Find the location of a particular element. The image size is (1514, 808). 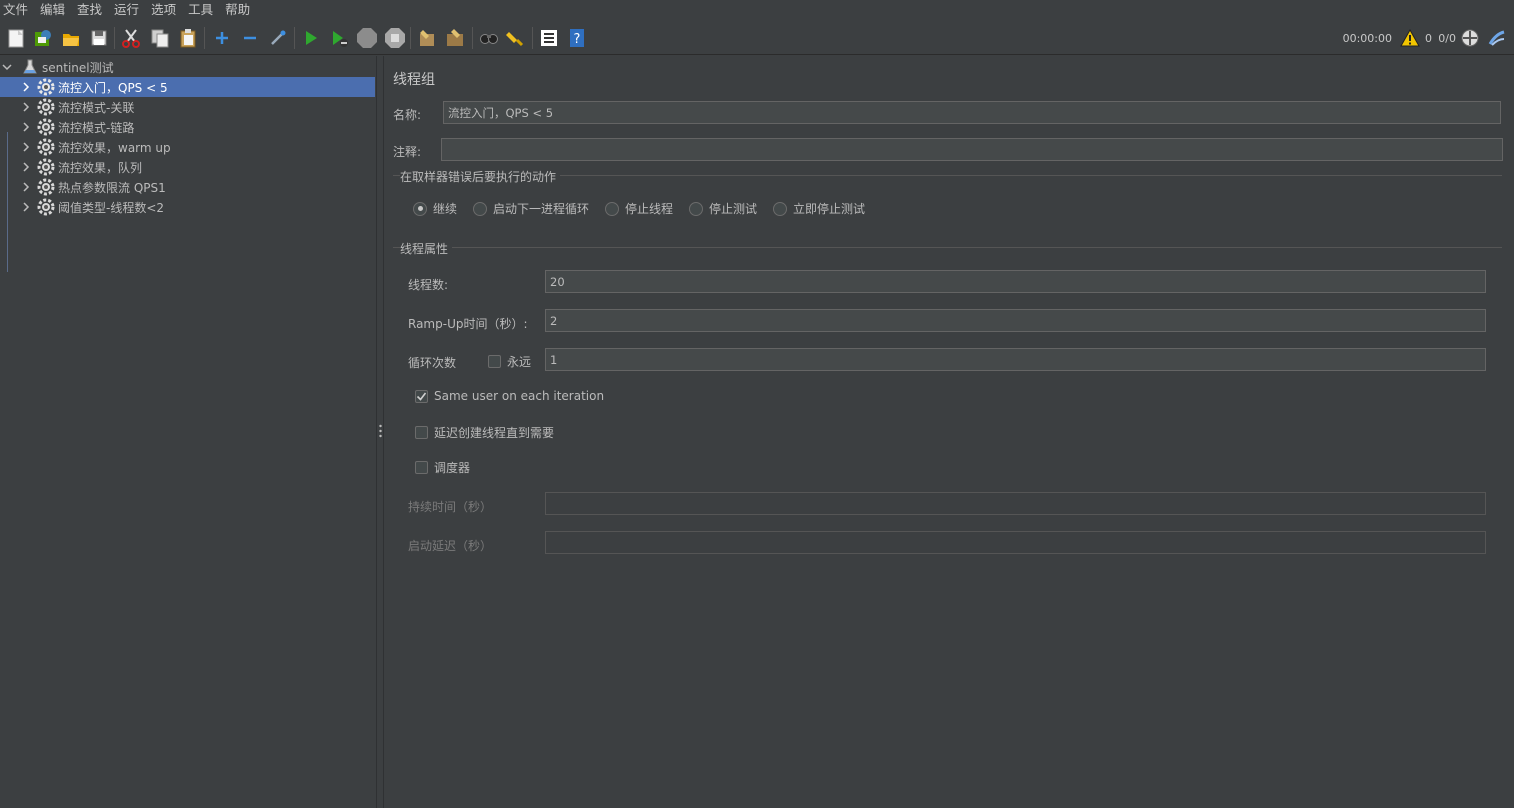

log-viewer-icon is located at coordinates (1497, 38).